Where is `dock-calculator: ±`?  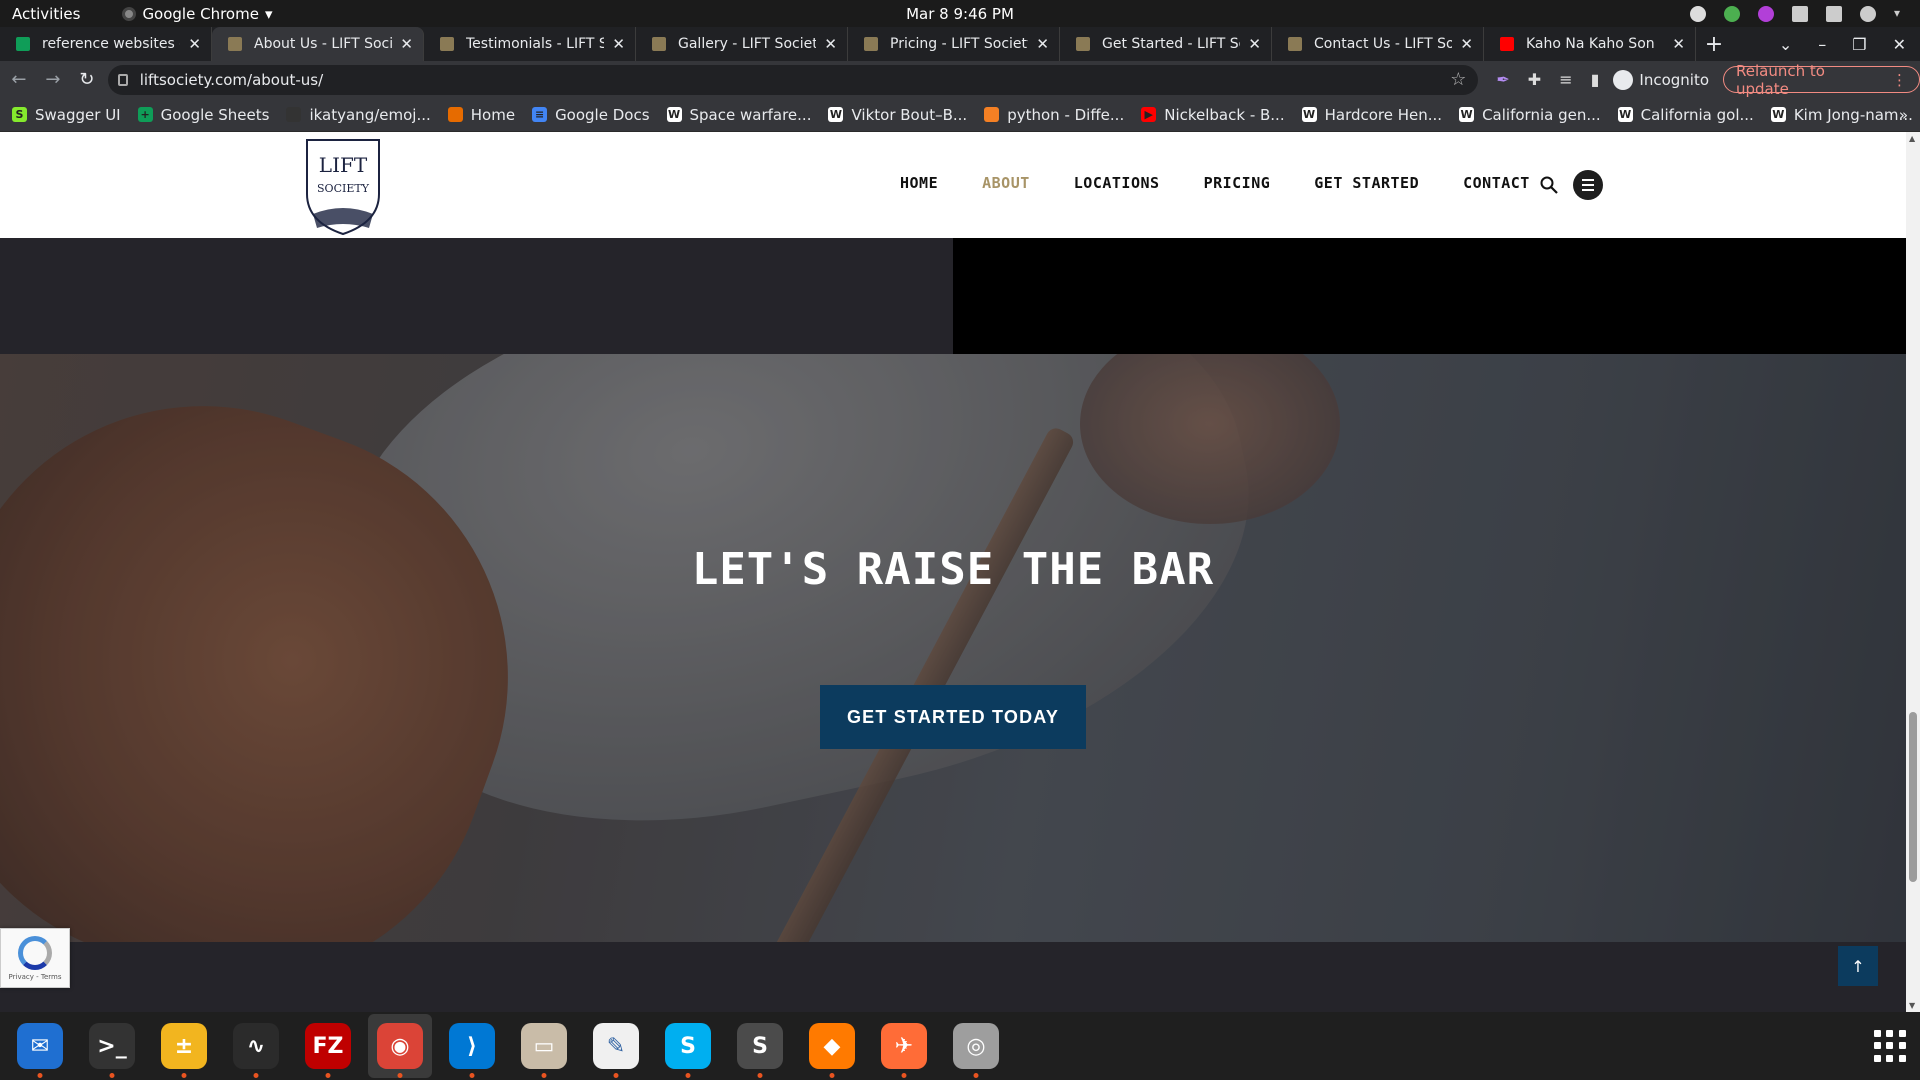 dock-calculator: ± is located at coordinates (184, 1046).